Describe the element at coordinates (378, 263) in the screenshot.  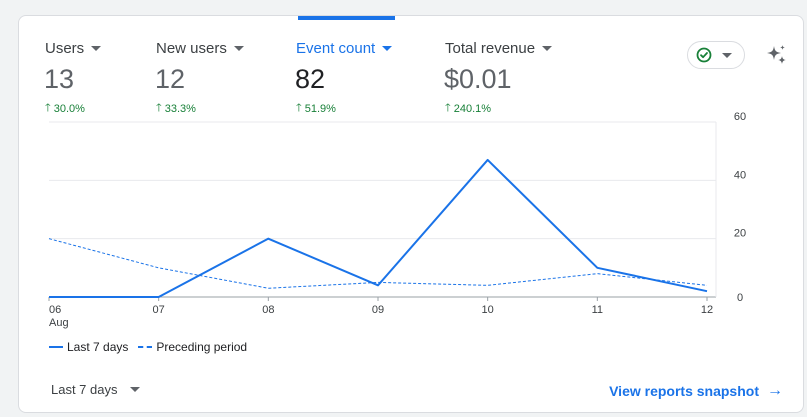
I see `series-line-preceding-period` at that location.